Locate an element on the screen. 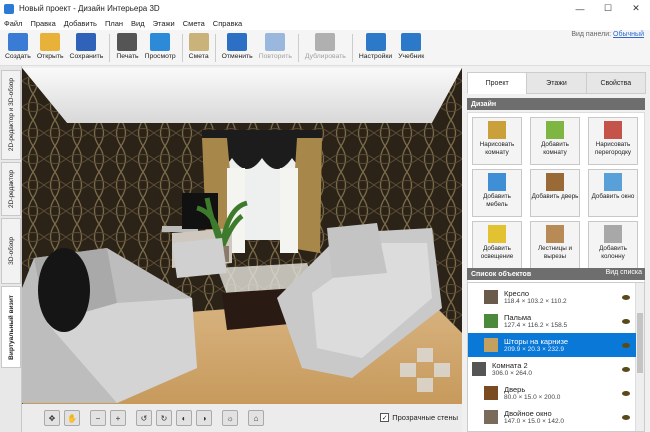 This screenshot has height=432, width=650. side-tab-2: 2D-редактор is located at coordinates (11, 189).